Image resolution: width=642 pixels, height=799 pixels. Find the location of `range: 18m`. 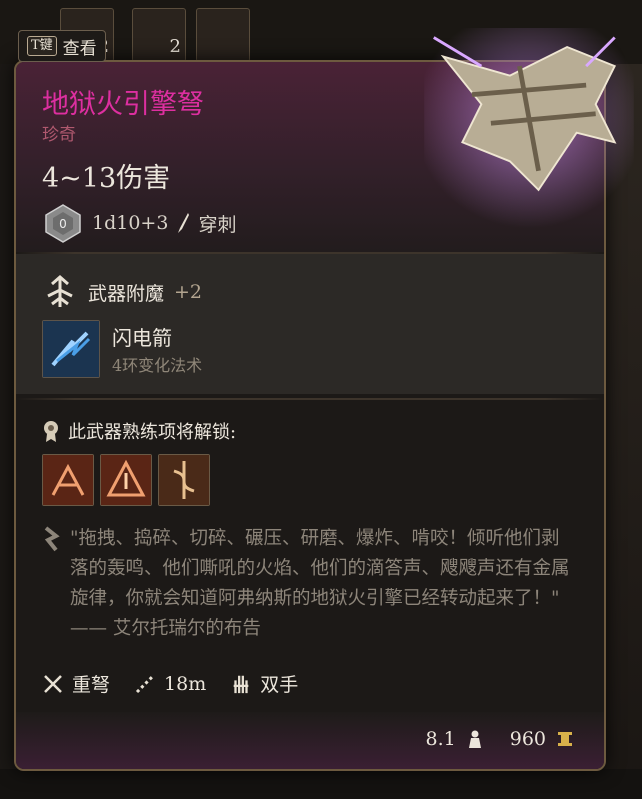

range: 18m is located at coordinates (185, 683).